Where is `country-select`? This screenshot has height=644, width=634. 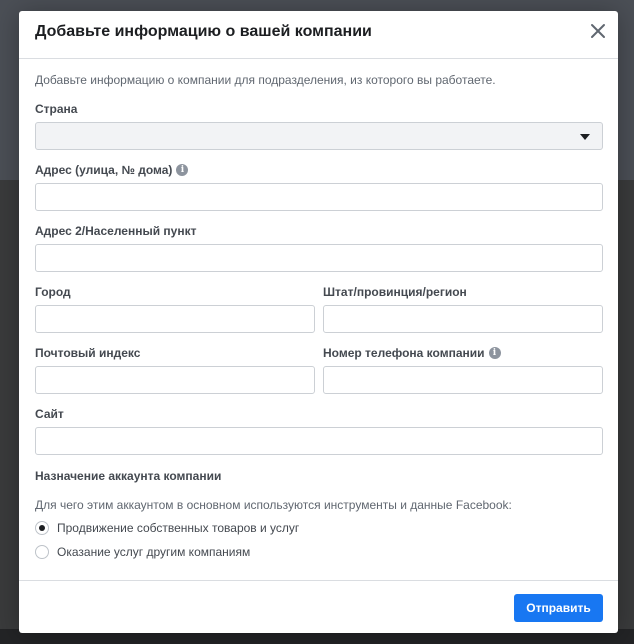
country-select is located at coordinates (319, 136).